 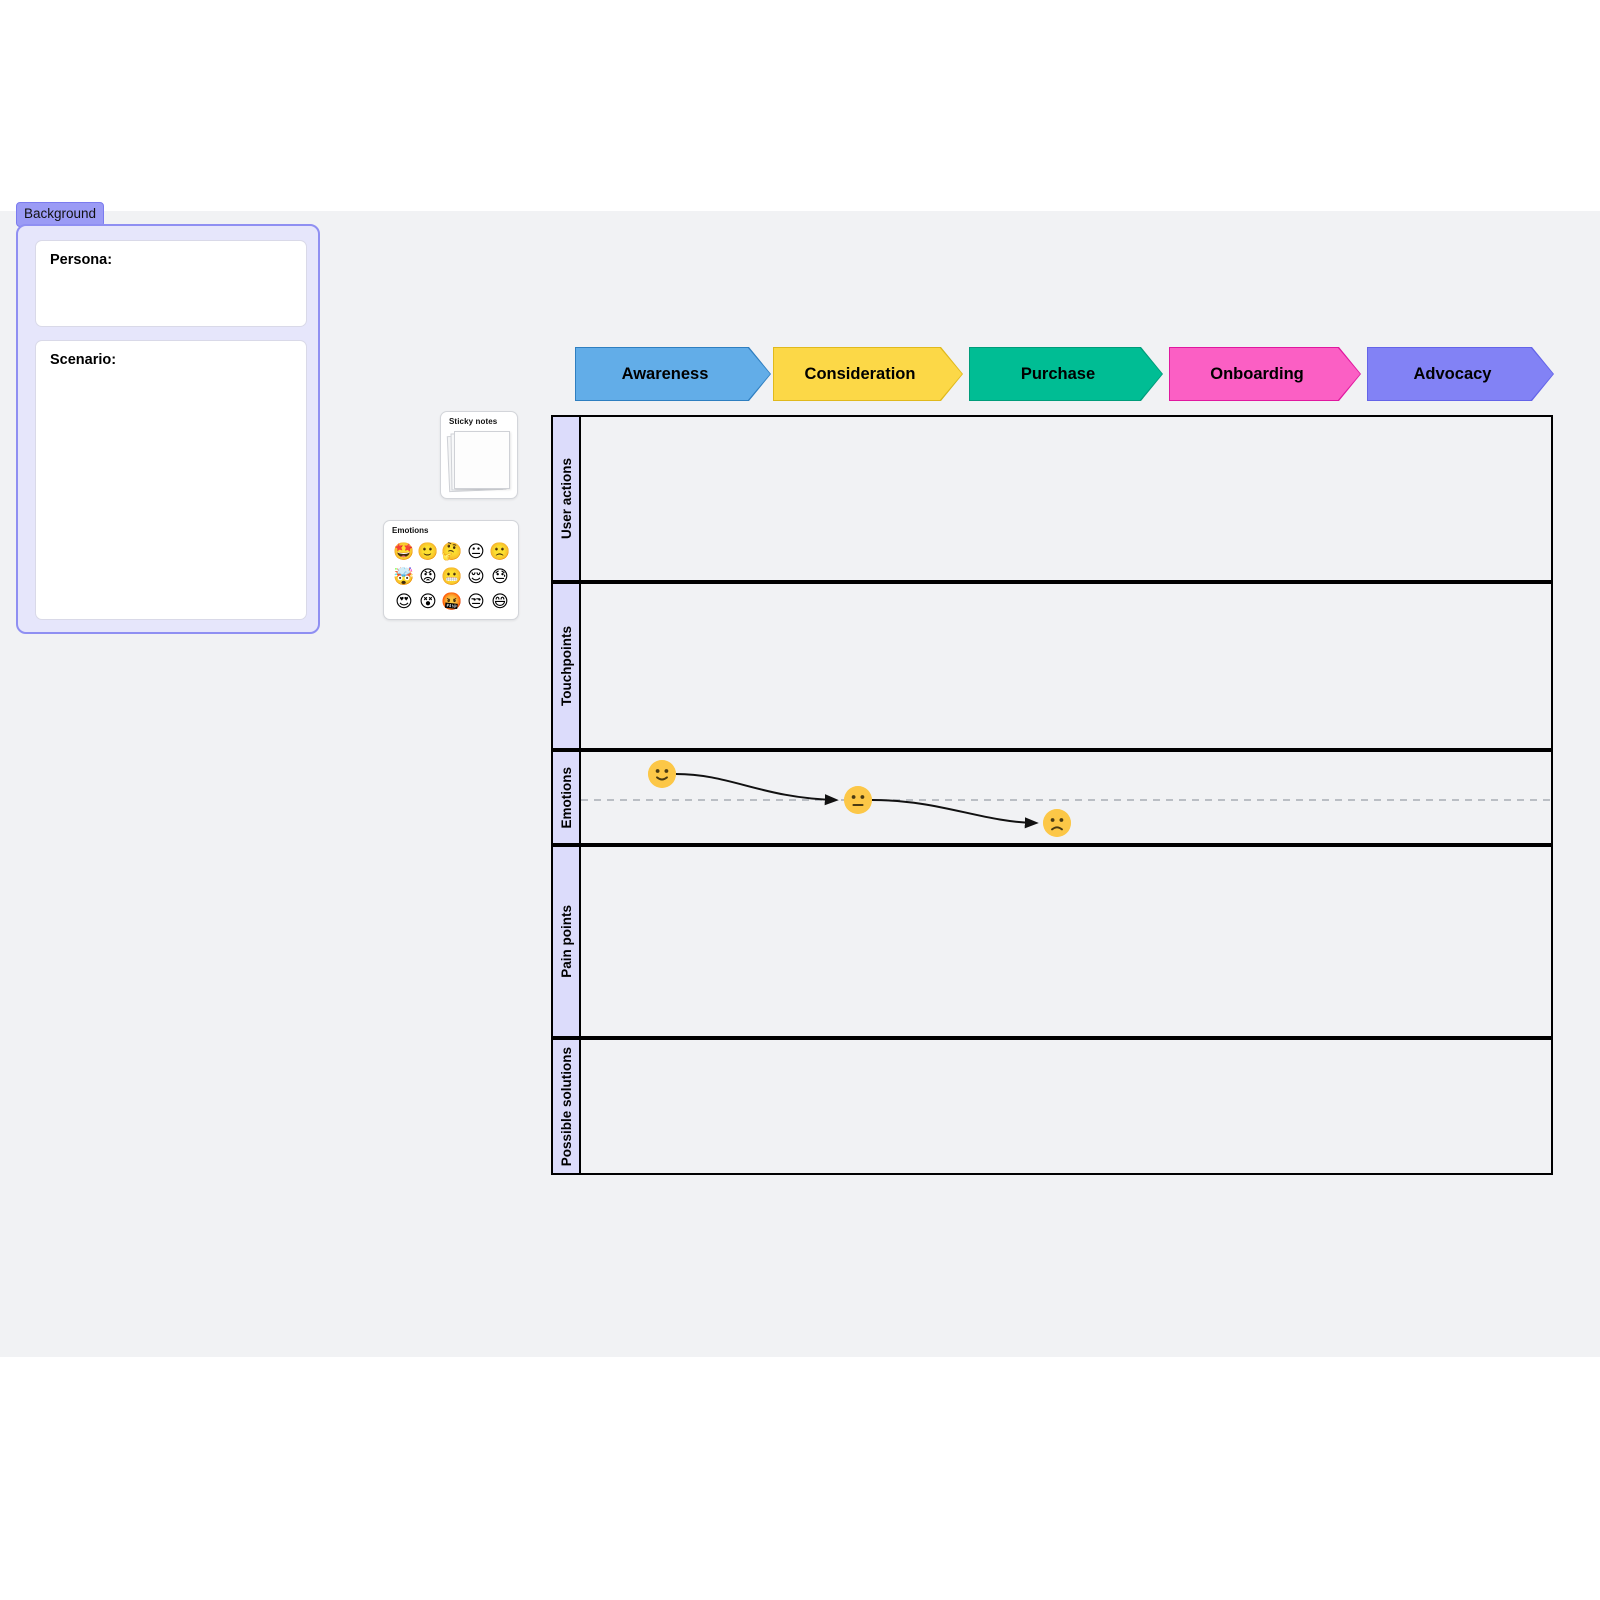 What do you see at coordinates (81, 260) in the screenshot?
I see `persona-label: Persona:` at bounding box center [81, 260].